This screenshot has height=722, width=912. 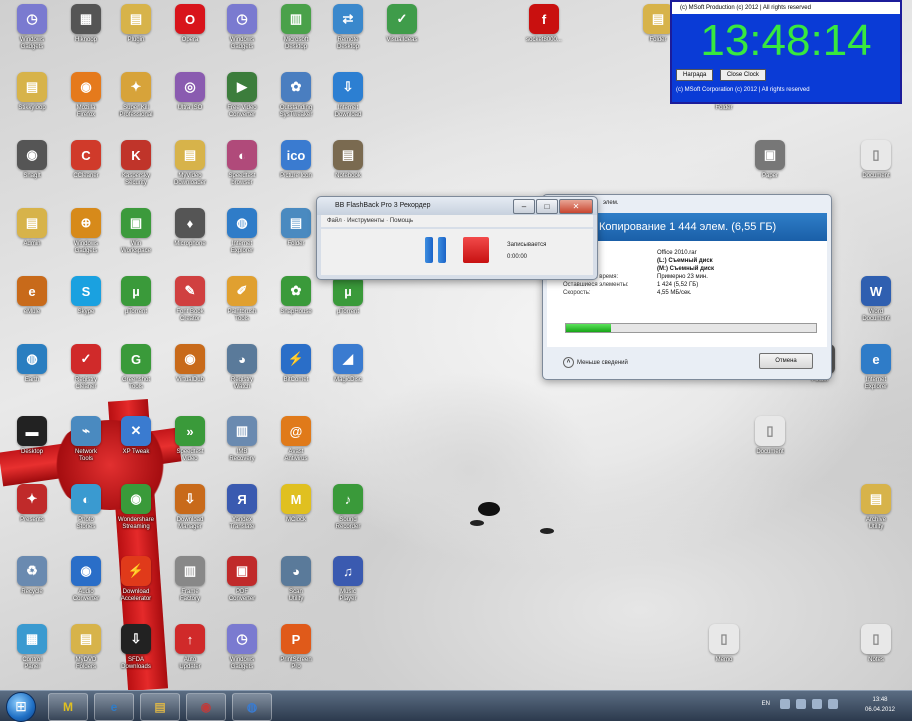 What do you see at coordinates (766, 704) in the screenshot?
I see `language-indicator: EN` at bounding box center [766, 704].